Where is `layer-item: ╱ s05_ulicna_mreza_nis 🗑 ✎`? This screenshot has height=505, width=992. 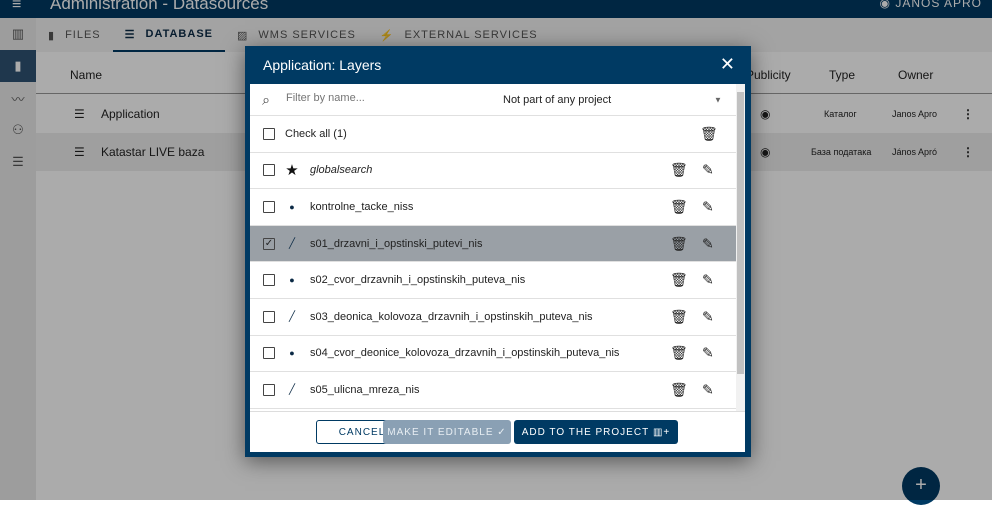 layer-item: ╱ s05_ulicna_mreza_nis 🗑 ✎ is located at coordinates (493, 390).